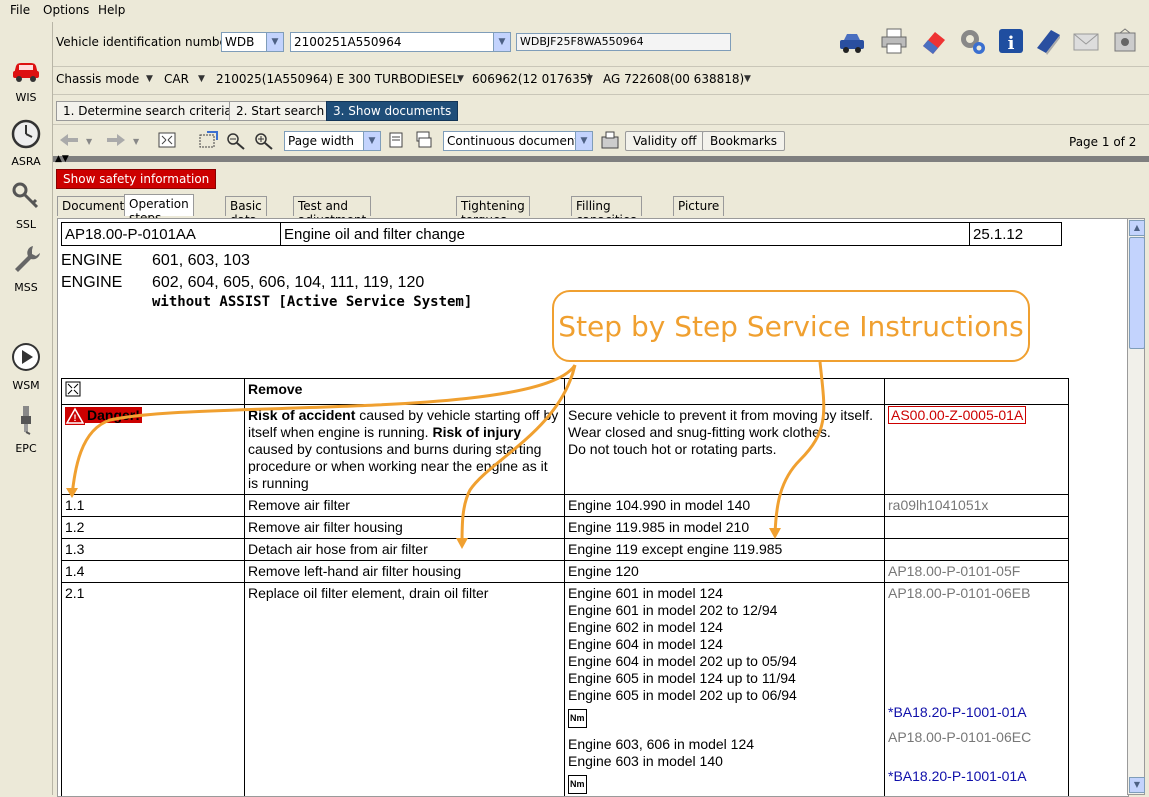  I want to click on applies-line: Engine 601 in model 202 to 12/94, so click(673, 610).